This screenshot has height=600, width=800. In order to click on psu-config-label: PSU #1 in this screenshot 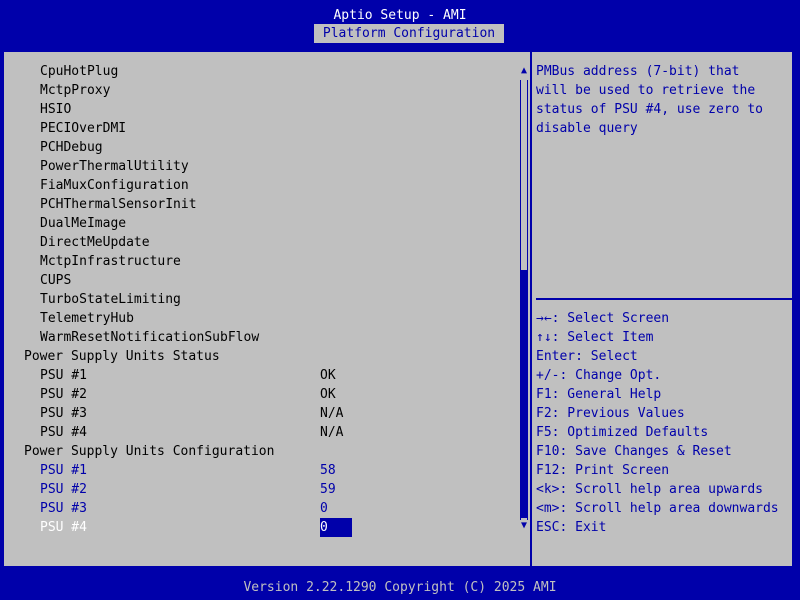, I will do `click(63, 470)`.